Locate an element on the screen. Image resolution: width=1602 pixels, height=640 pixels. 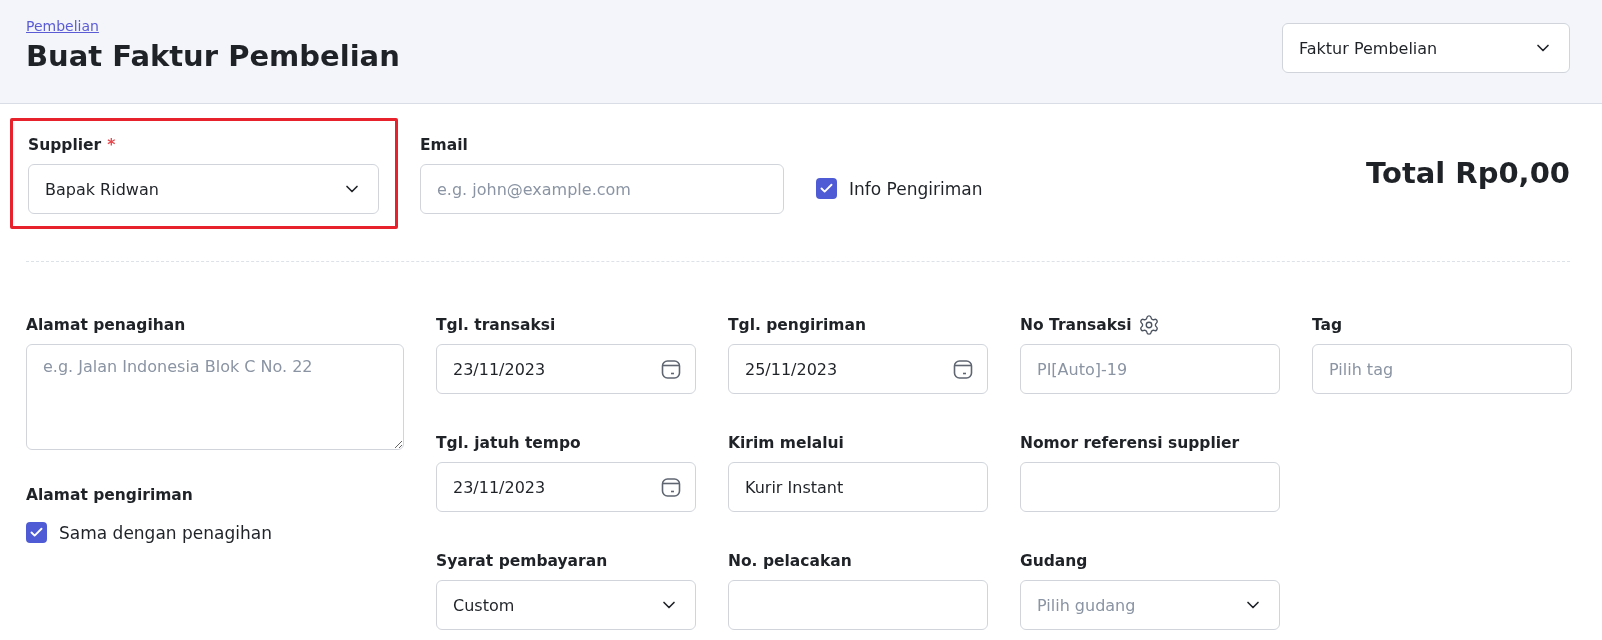
field-label: Tag is located at coordinates (1327, 325).